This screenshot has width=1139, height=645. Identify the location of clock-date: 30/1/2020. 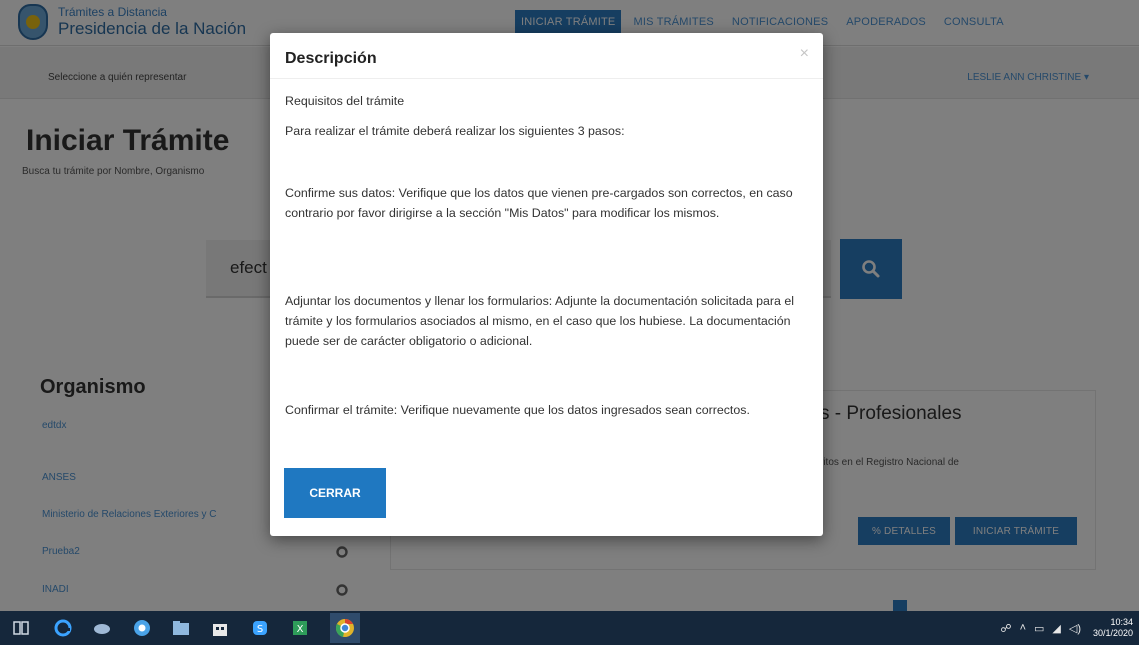
(1112, 633).